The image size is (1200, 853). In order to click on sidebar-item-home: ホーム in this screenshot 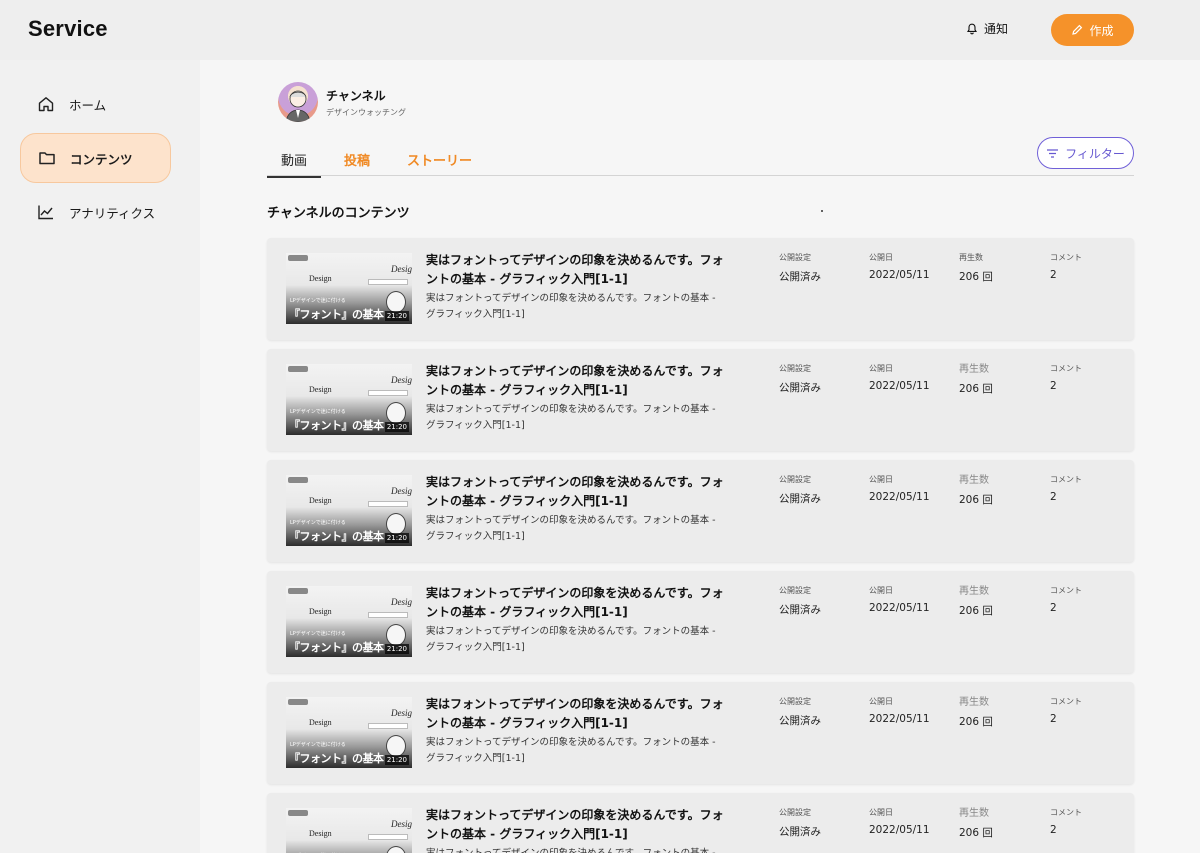, I will do `click(95, 104)`.